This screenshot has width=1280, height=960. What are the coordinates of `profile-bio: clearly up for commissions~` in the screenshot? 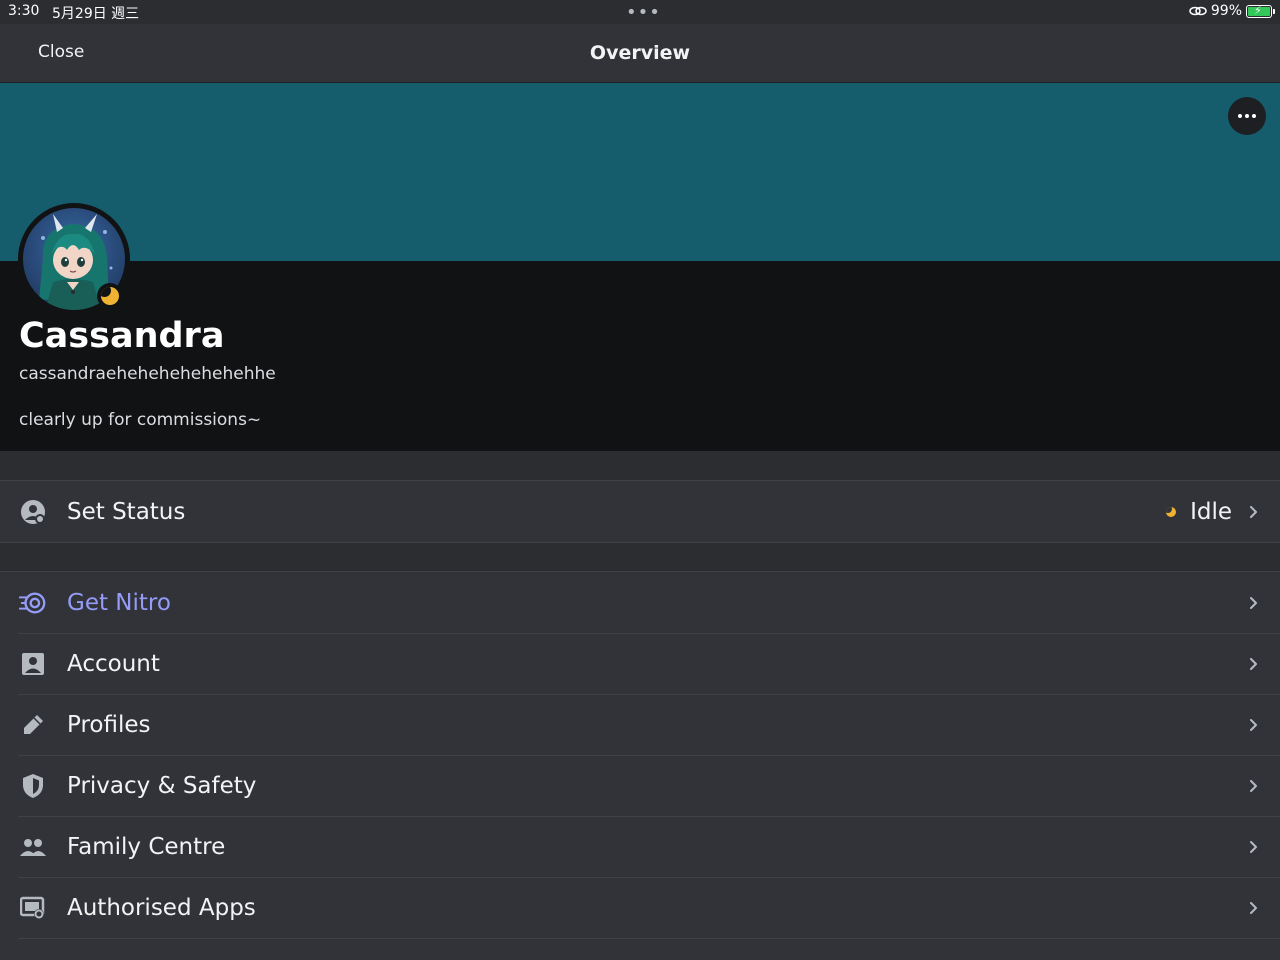 It's located at (140, 420).